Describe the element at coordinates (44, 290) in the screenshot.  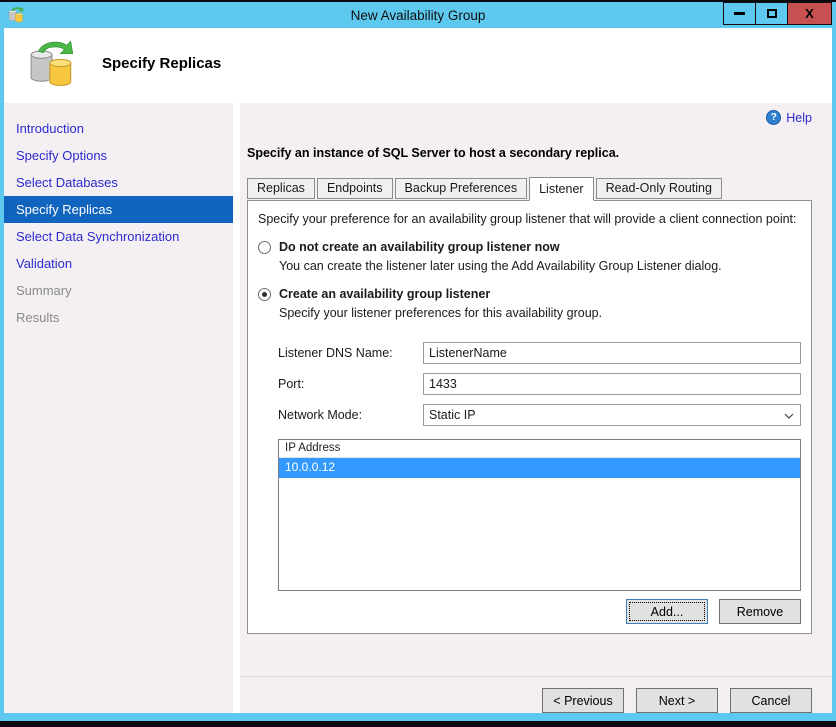
I see `sidebar-item-summary: Summary` at that location.